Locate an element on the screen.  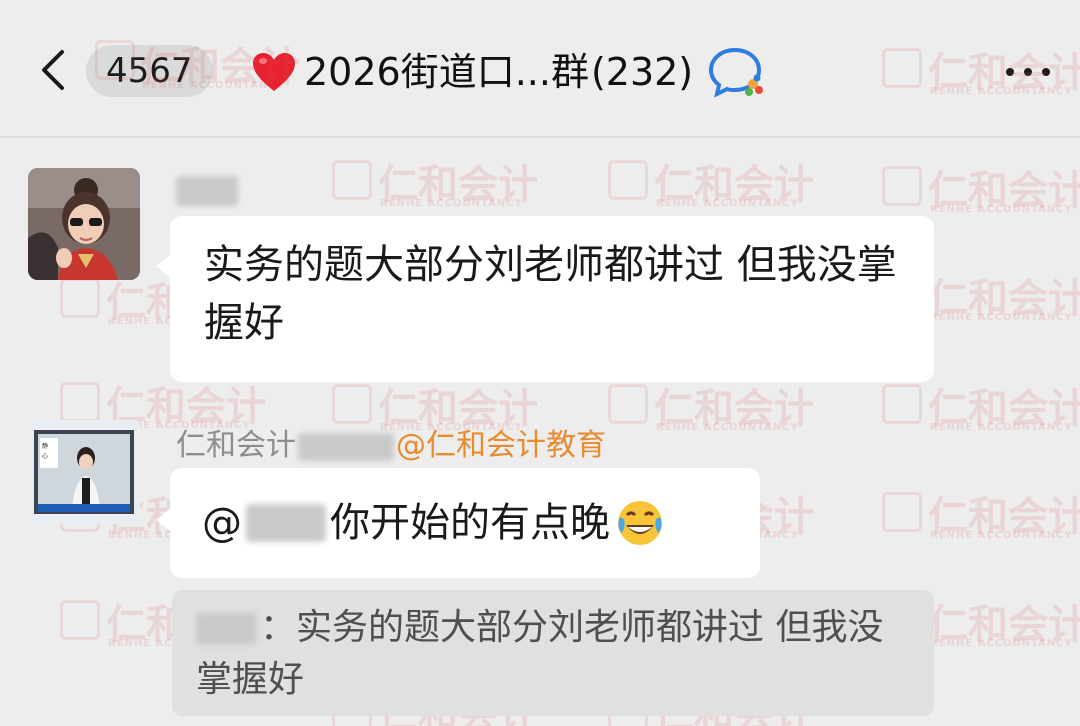
avatar: 静 心 is located at coordinates (84, 472).